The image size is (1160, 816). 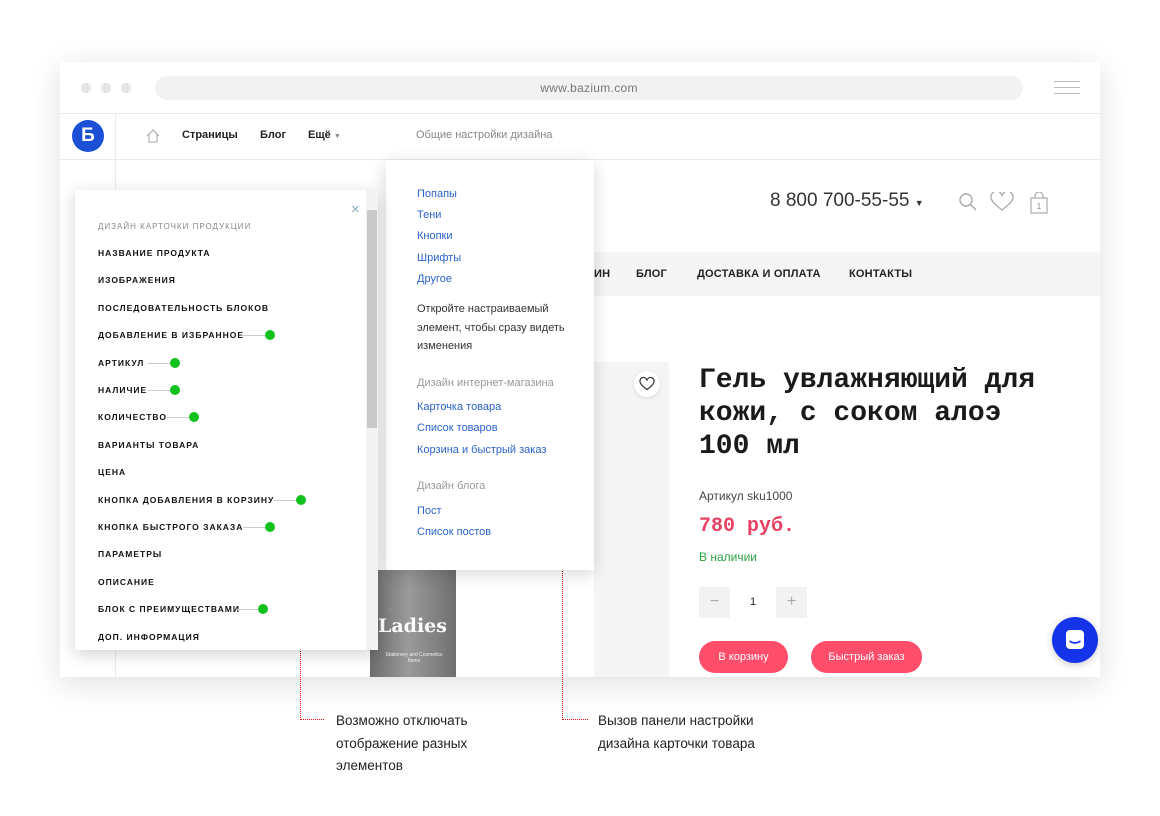 What do you see at coordinates (437, 194) in the screenshot?
I see `dropdown-link-popups: Попапы` at bounding box center [437, 194].